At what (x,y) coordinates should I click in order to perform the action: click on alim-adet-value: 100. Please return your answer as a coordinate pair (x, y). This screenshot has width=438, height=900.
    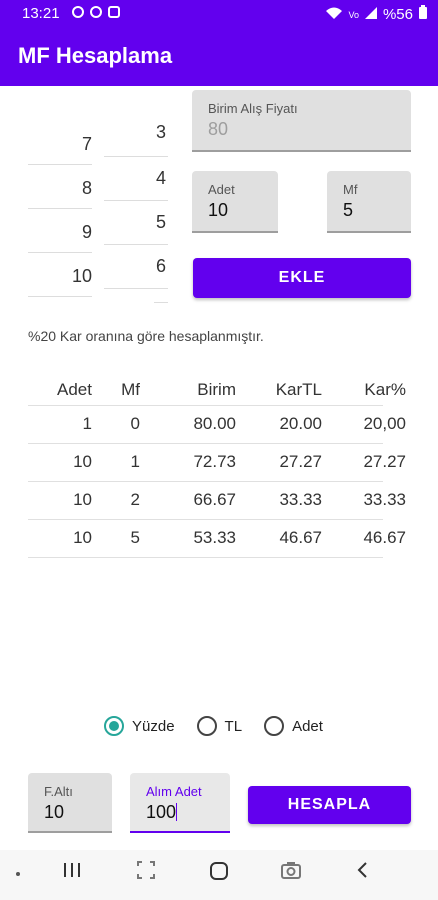
    Looking at the image, I should click on (161, 812).